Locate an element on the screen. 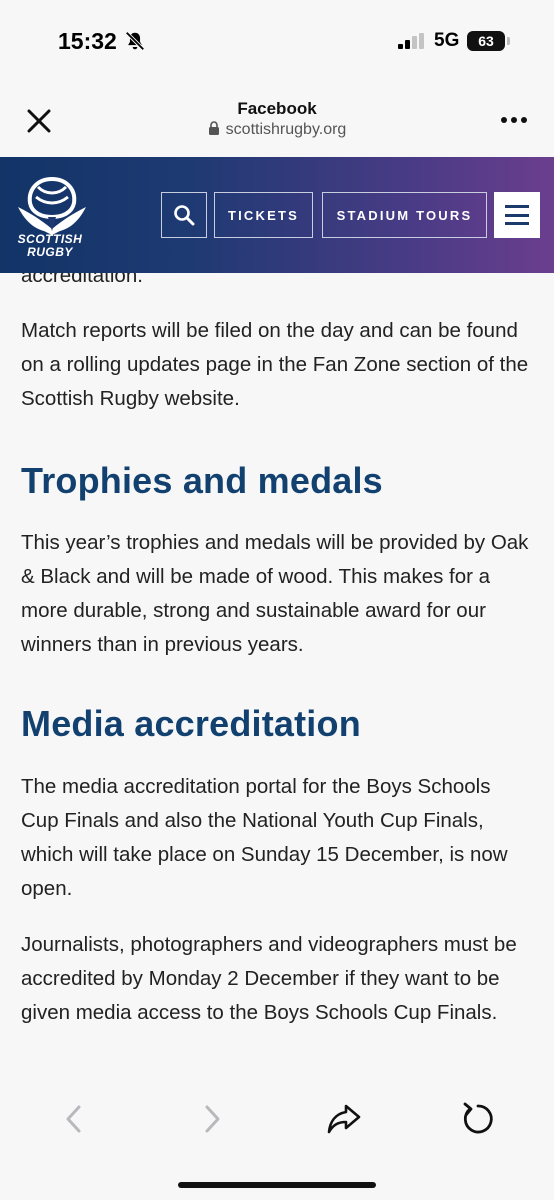 This screenshot has width=554, height=1200. browser-url: scottishrugby.org is located at coordinates (286, 129).